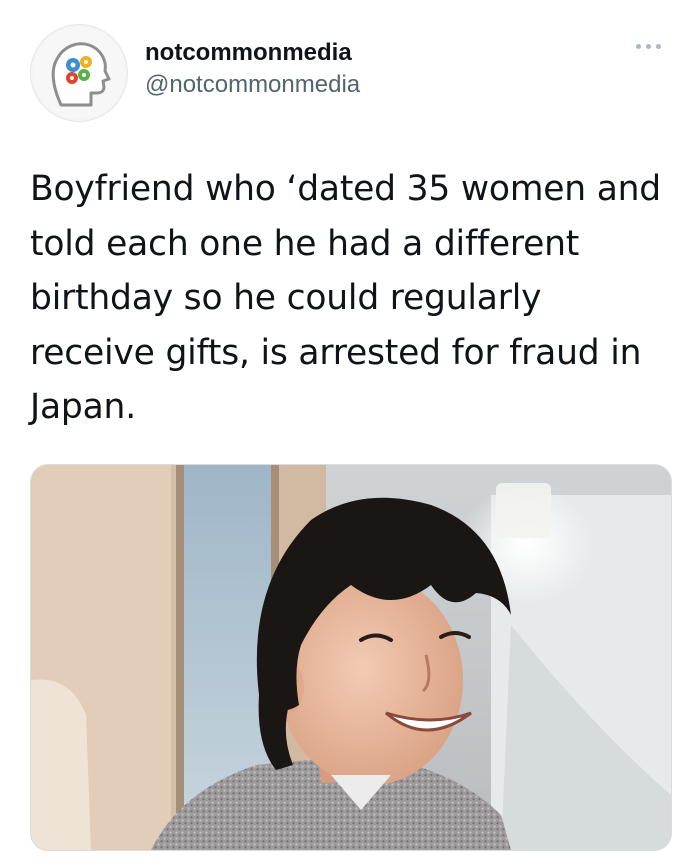 The width and height of the screenshot is (700, 867). Describe the element at coordinates (252, 53) in the screenshot. I see `display-name: notcommonmedia` at that location.